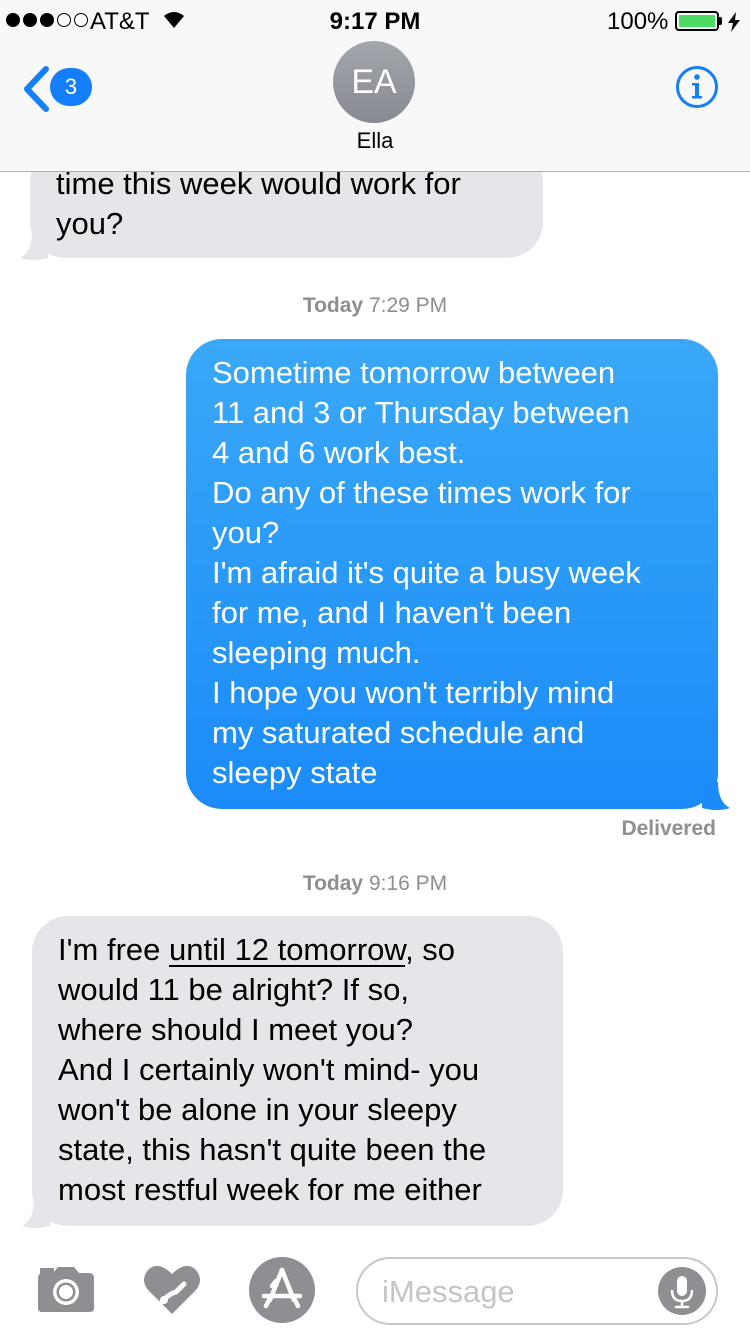  I want to click on message-line: I hope you won't terribly mind, so click(413, 692).